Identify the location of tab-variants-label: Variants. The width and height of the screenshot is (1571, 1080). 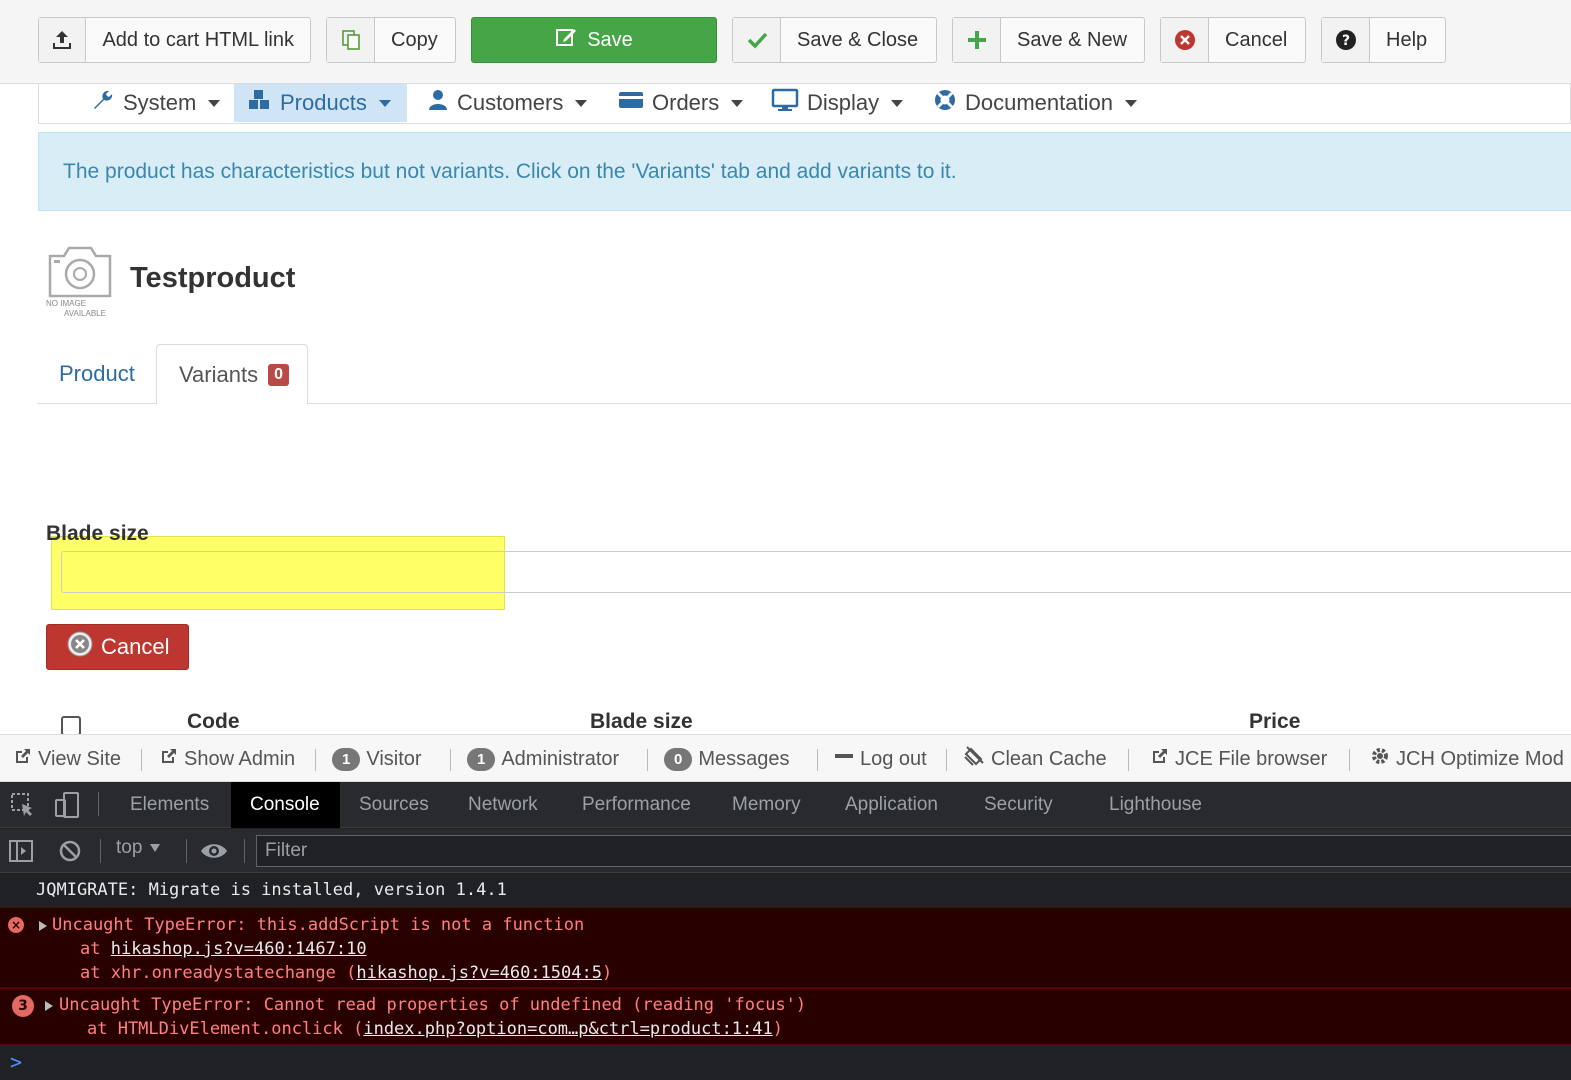
(219, 374).